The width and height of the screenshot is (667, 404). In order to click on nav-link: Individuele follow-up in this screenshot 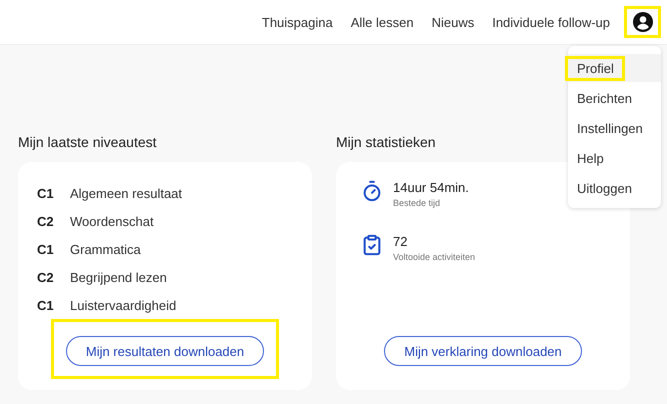, I will do `click(551, 22)`.